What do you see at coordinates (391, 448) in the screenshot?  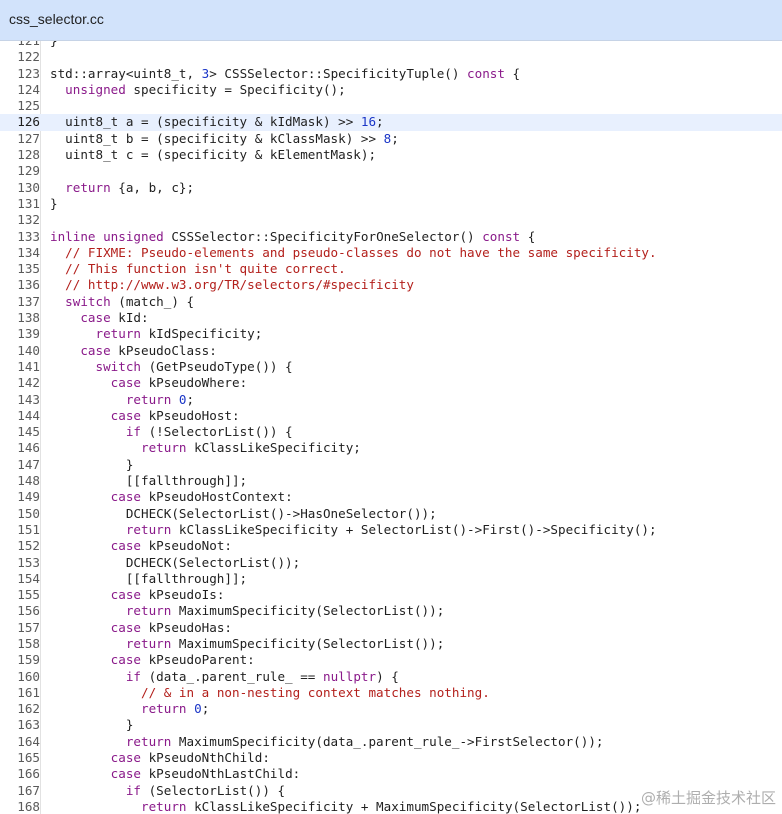 I see `code-line: 146 return kClassLikeSpecificity;` at bounding box center [391, 448].